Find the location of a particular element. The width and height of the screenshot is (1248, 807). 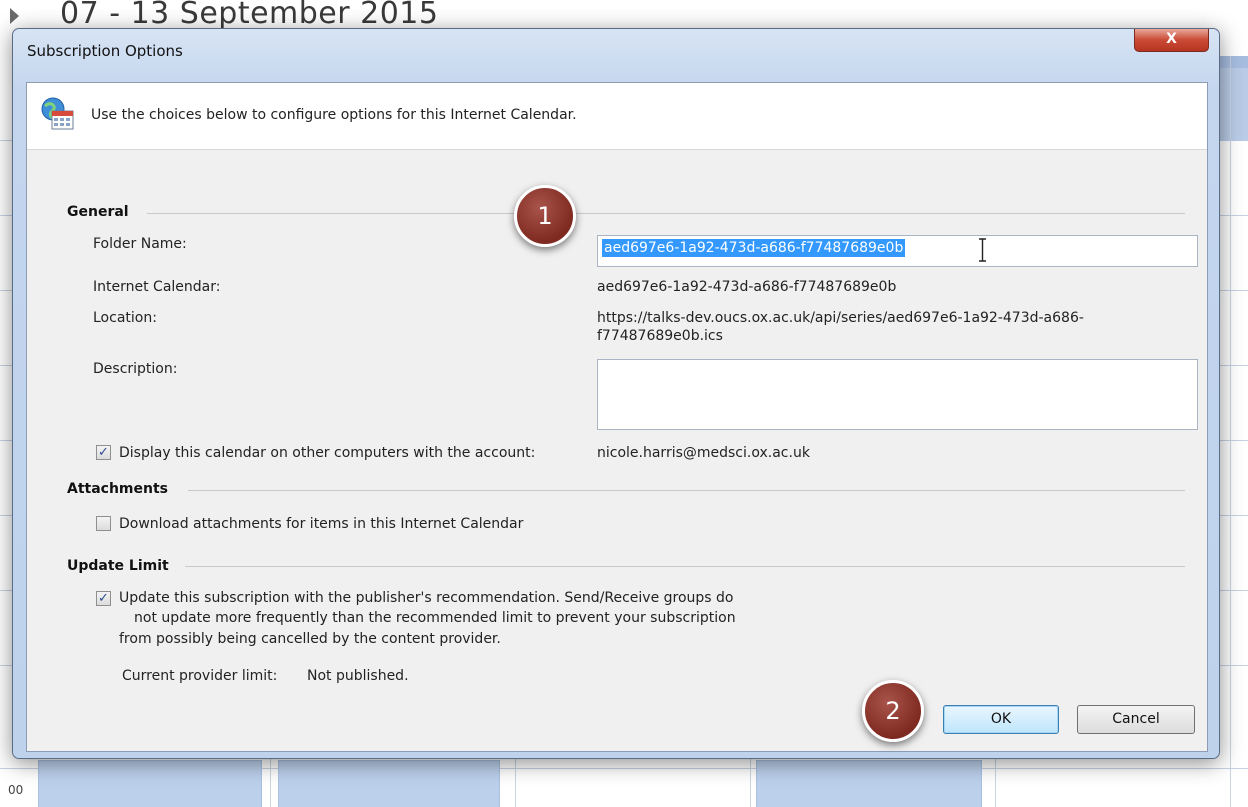

update-recommendation-checkbox: ✓ is located at coordinates (103, 598).